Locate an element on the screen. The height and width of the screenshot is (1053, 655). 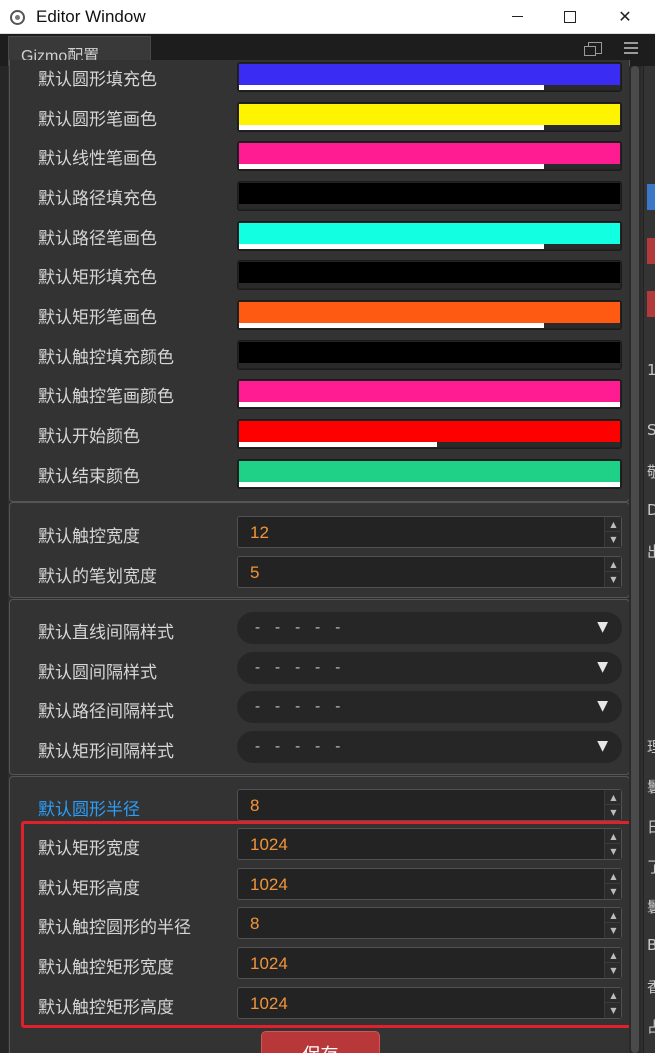
background-text: 占 is located at coordinates (651, 1026).